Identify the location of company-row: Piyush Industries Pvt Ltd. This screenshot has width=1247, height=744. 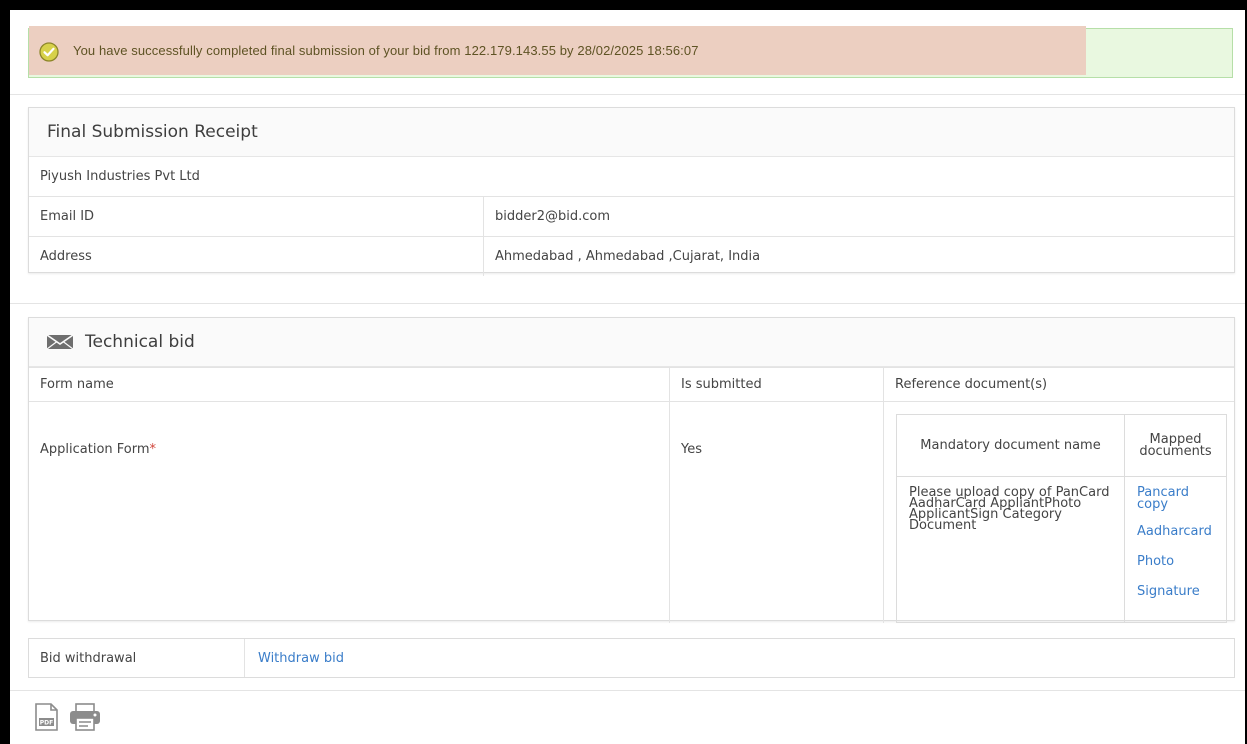
(631, 177).